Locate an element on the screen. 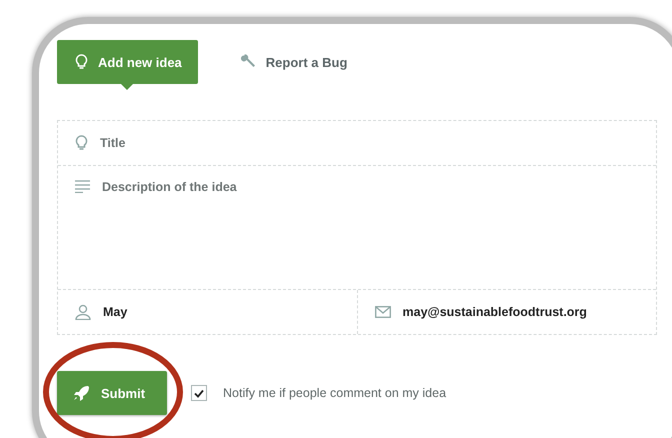 The width and height of the screenshot is (672, 438). notify-checkbox is located at coordinates (199, 393).